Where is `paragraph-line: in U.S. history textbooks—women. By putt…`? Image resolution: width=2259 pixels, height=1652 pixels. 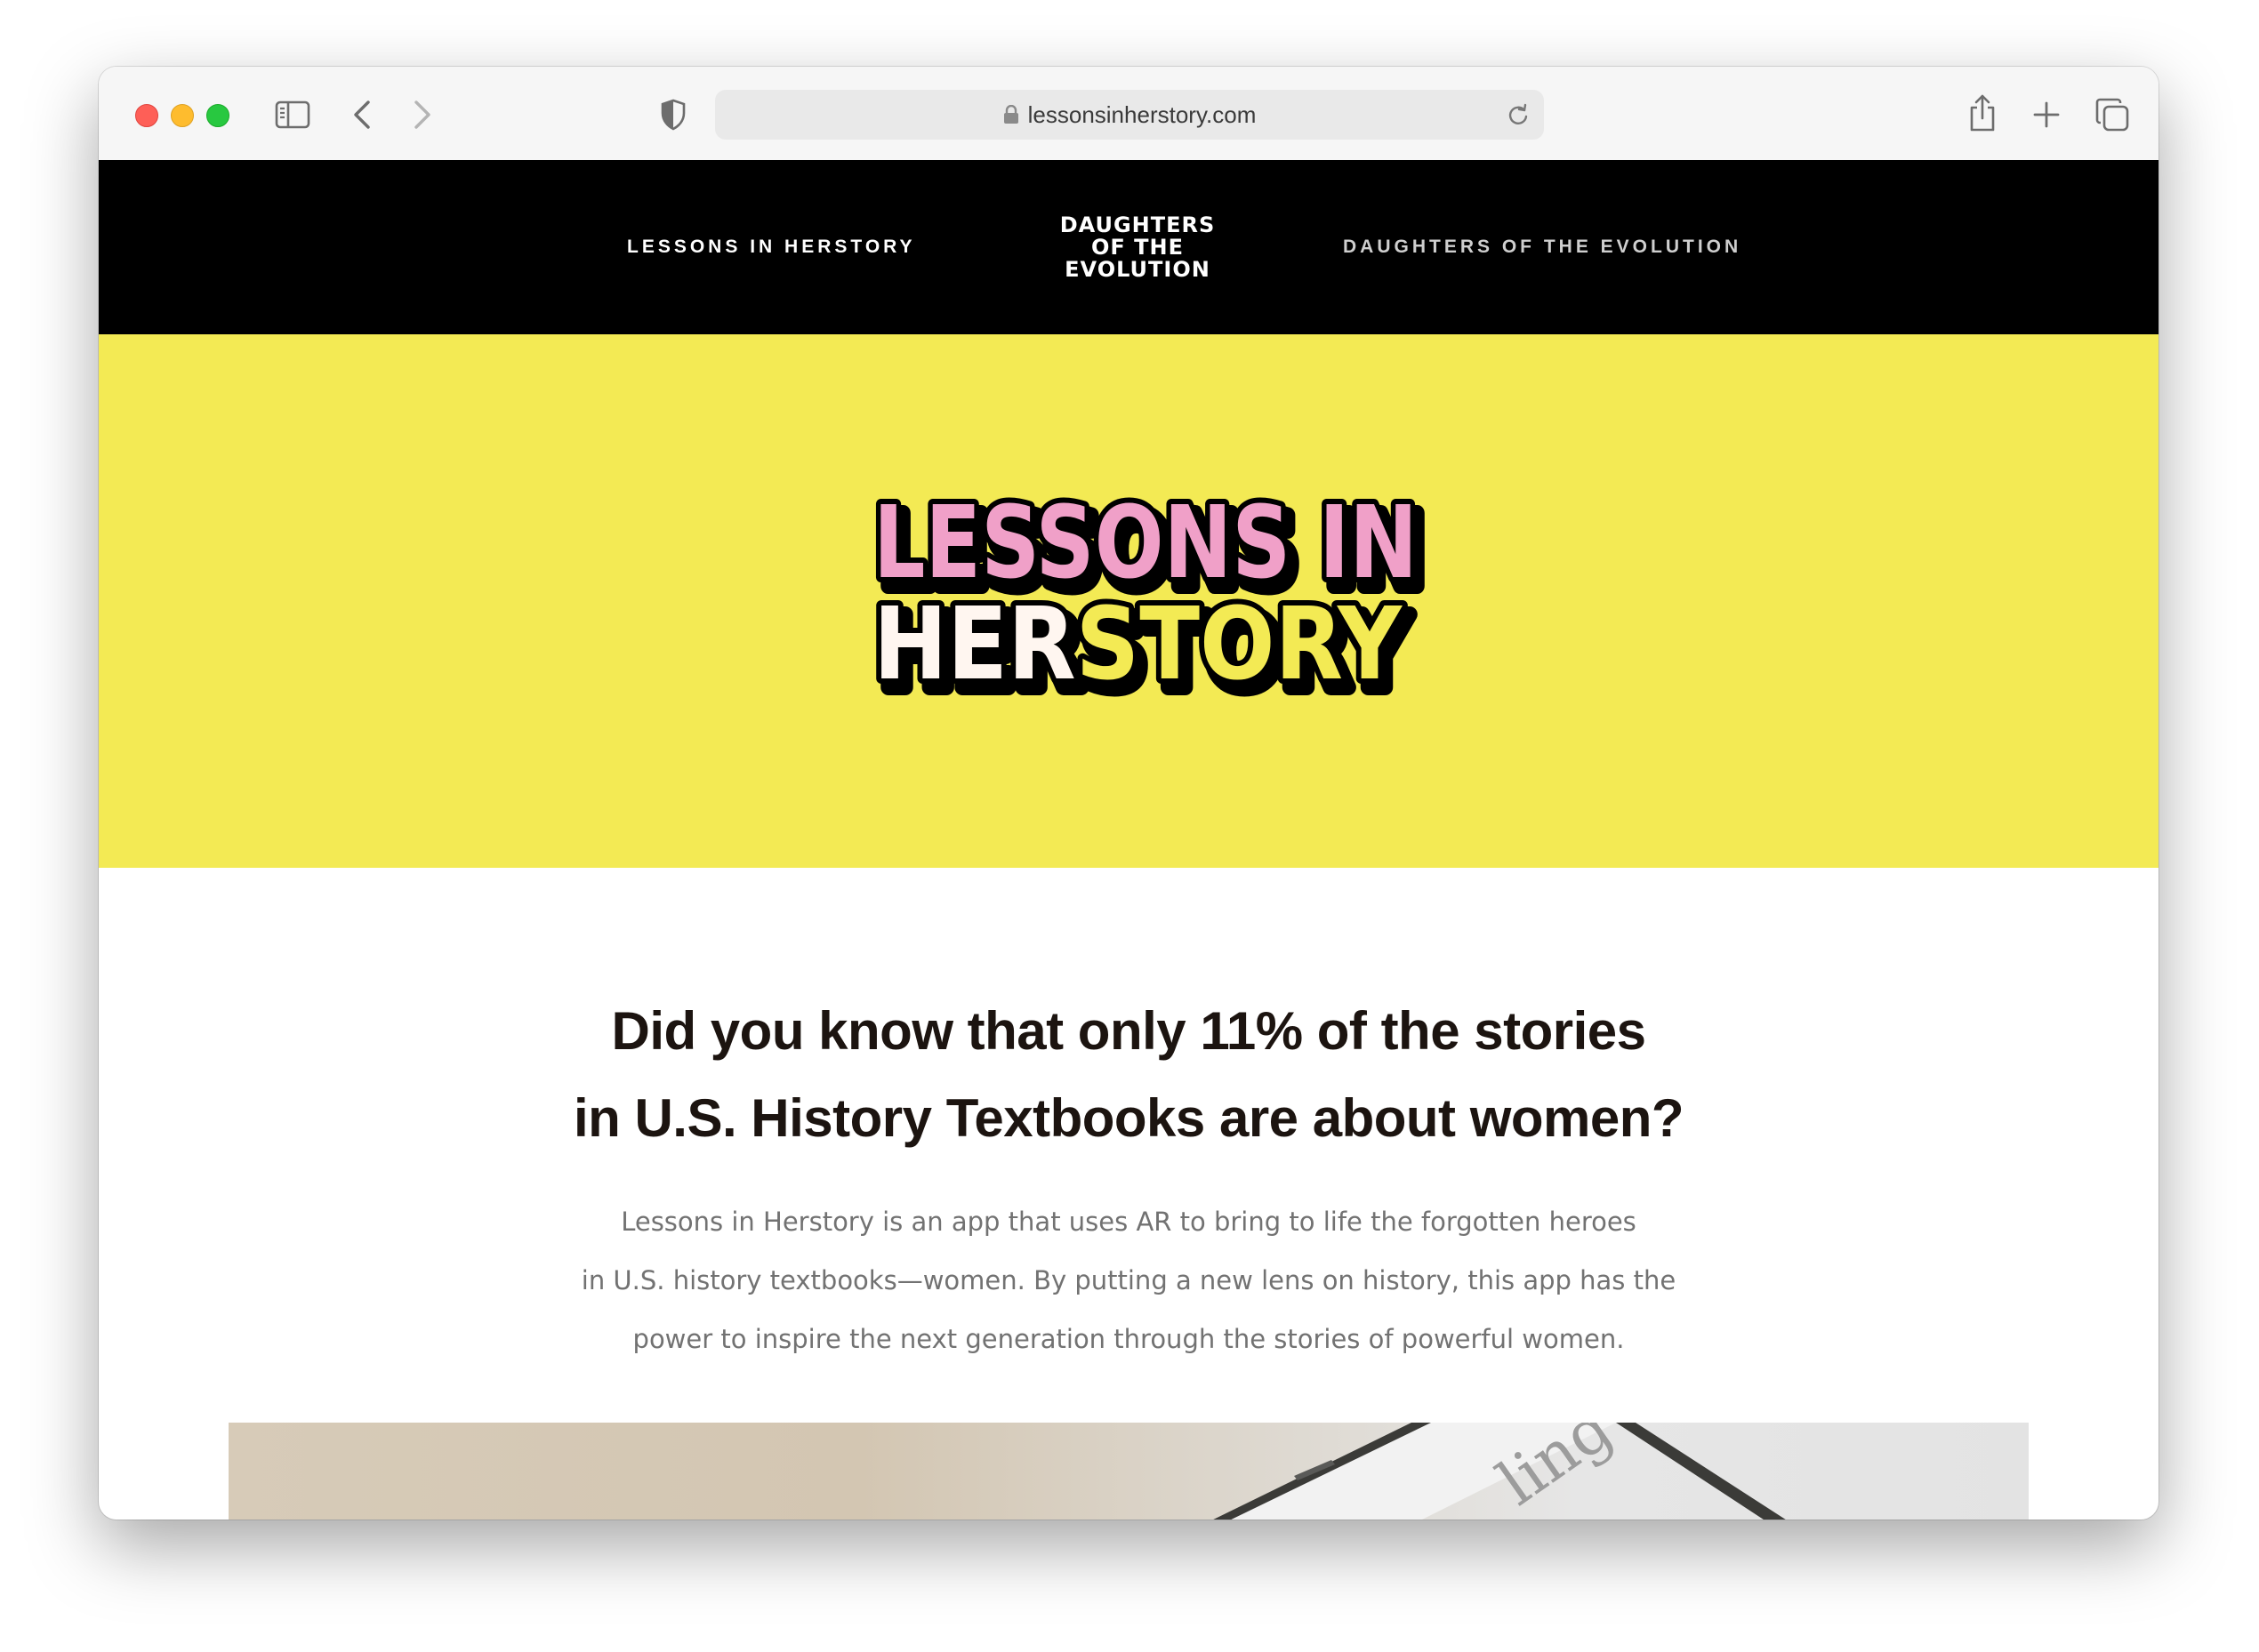 paragraph-line: in U.S. history textbooks—women. By putt… is located at coordinates (1129, 1280).